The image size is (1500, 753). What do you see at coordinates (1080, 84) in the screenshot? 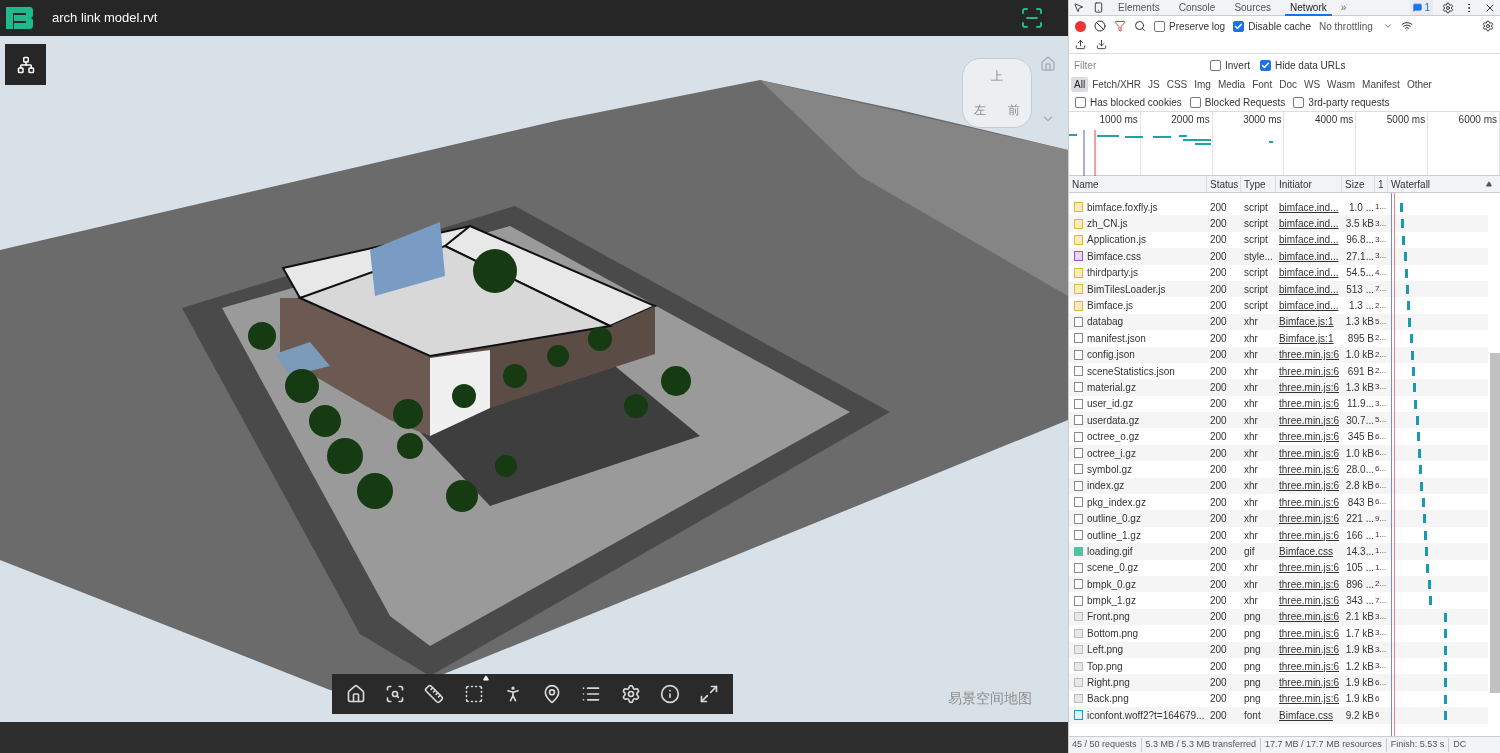
I see `type-filter-chip: All` at bounding box center [1080, 84].